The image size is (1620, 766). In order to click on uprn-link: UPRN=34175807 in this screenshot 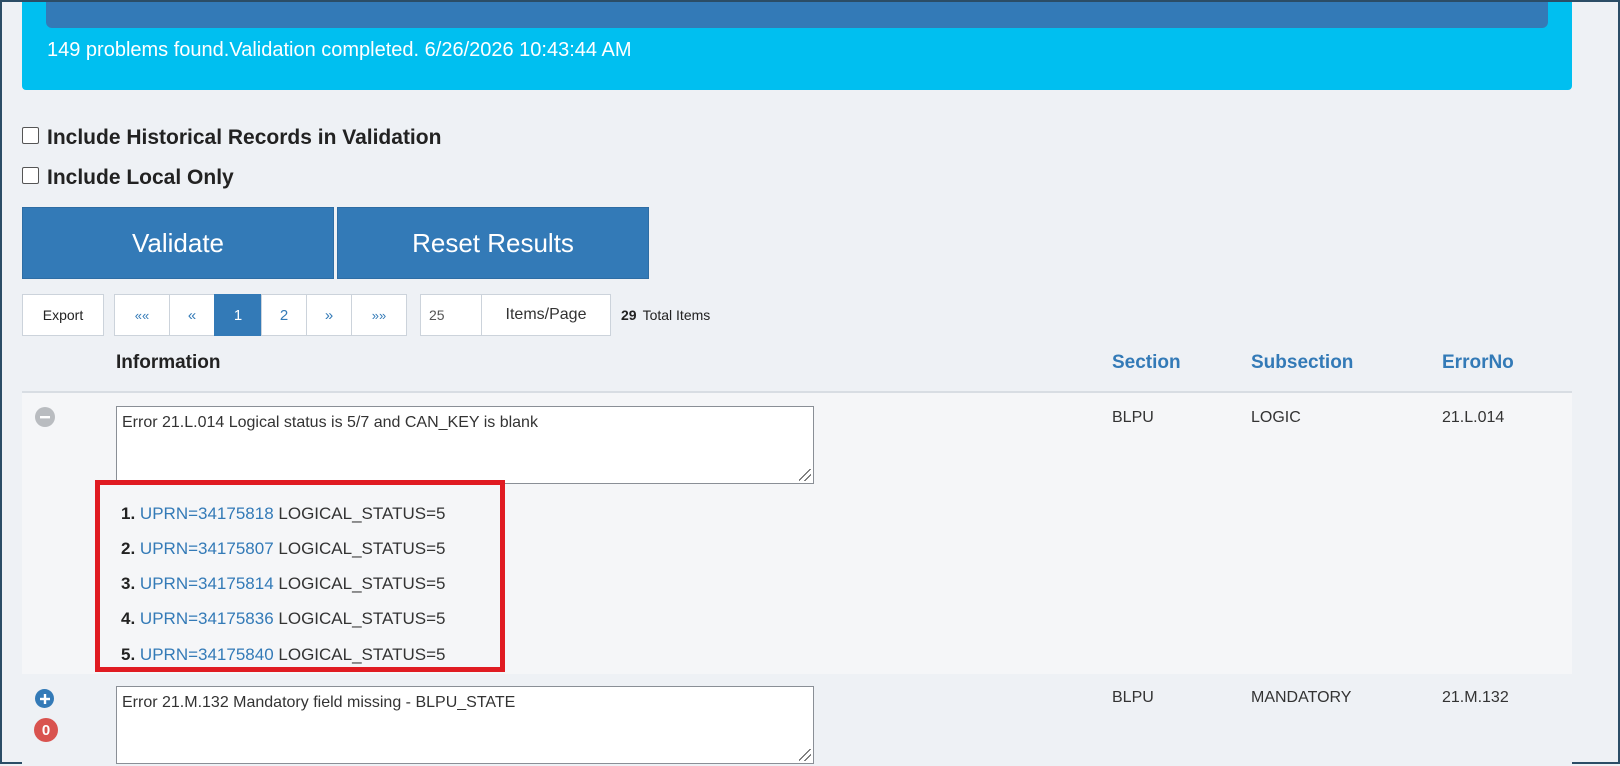, I will do `click(207, 548)`.